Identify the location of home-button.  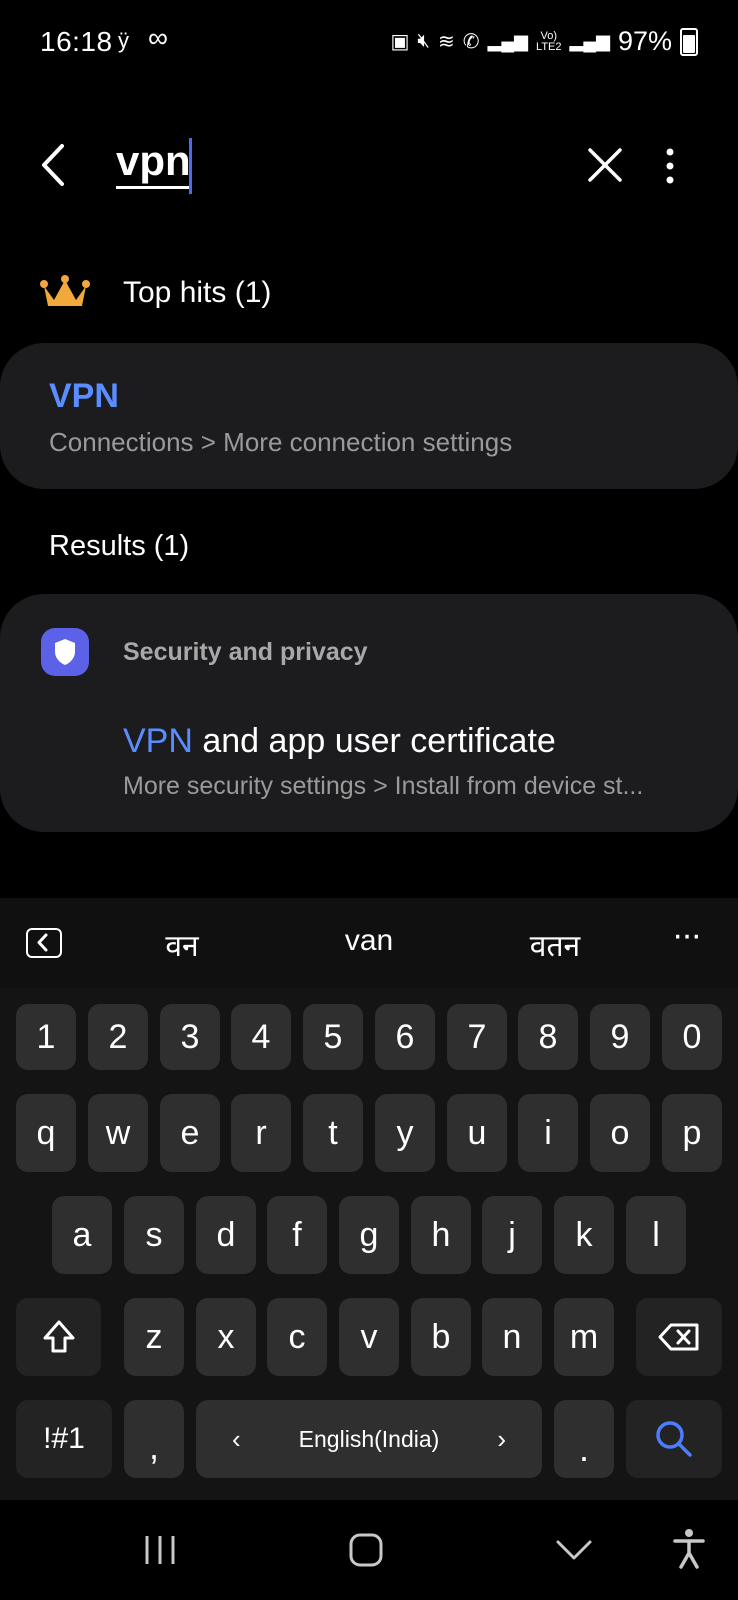
(366, 1552).